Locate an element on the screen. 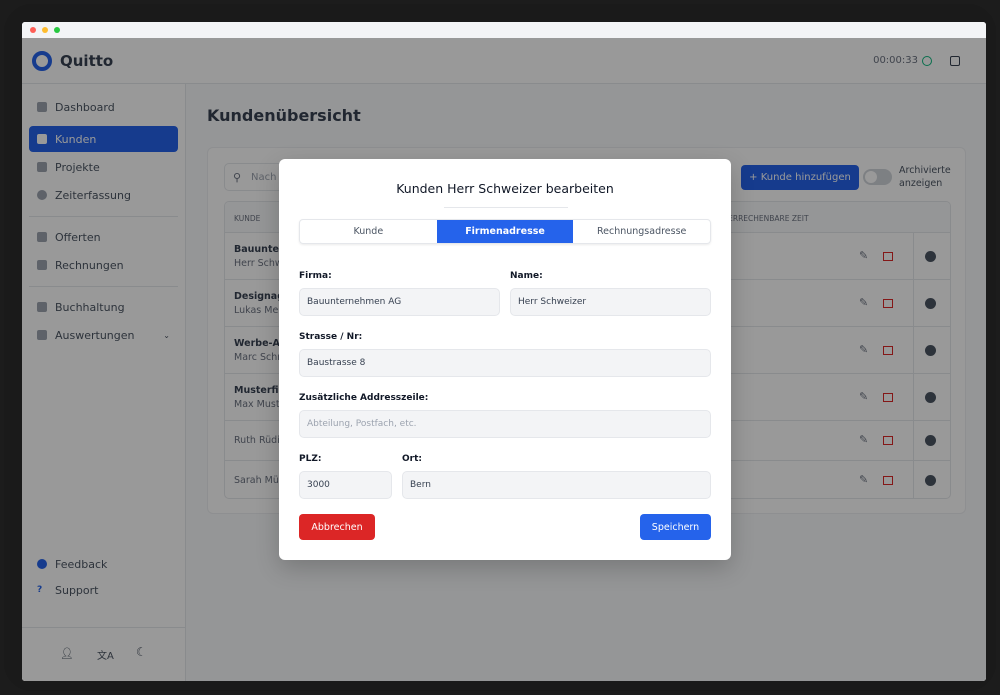 Image resolution: width=1000 pixels, height=695 pixels. close-window-icon is located at coordinates (33, 30).